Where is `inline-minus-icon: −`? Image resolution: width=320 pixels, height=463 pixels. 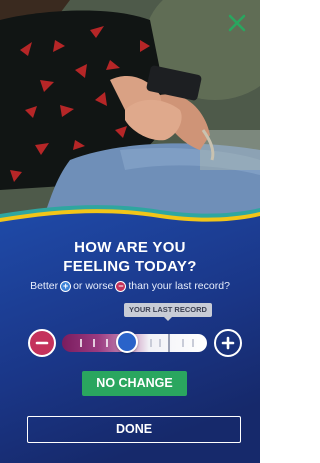 inline-minus-icon: − is located at coordinates (121, 286).